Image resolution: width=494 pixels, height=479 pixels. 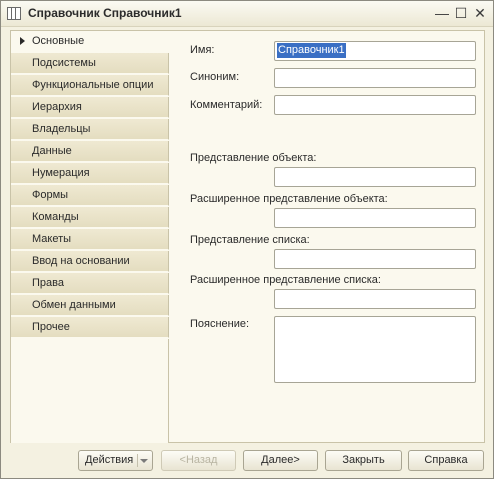 What do you see at coordinates (105, 13) in the screenshot?
I see `window-title: Справочник Справочник1` at bounding box center [105, 13].